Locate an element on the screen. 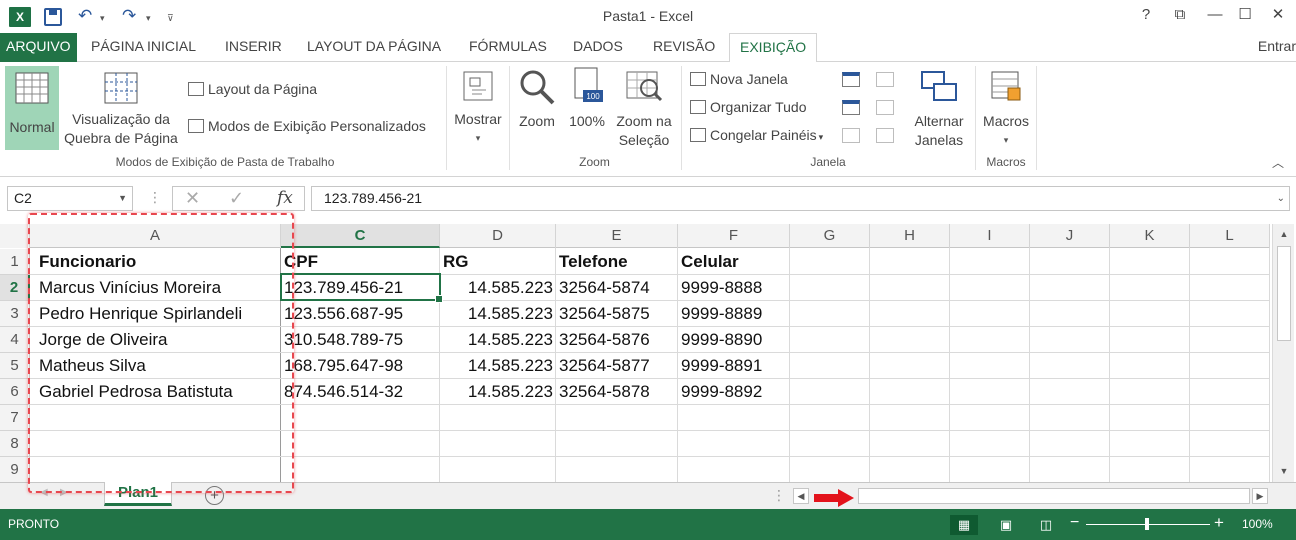 The width and height of the screenshot is (1296, 540). view-side-by-side-icon is located at coordinates (885, 79).